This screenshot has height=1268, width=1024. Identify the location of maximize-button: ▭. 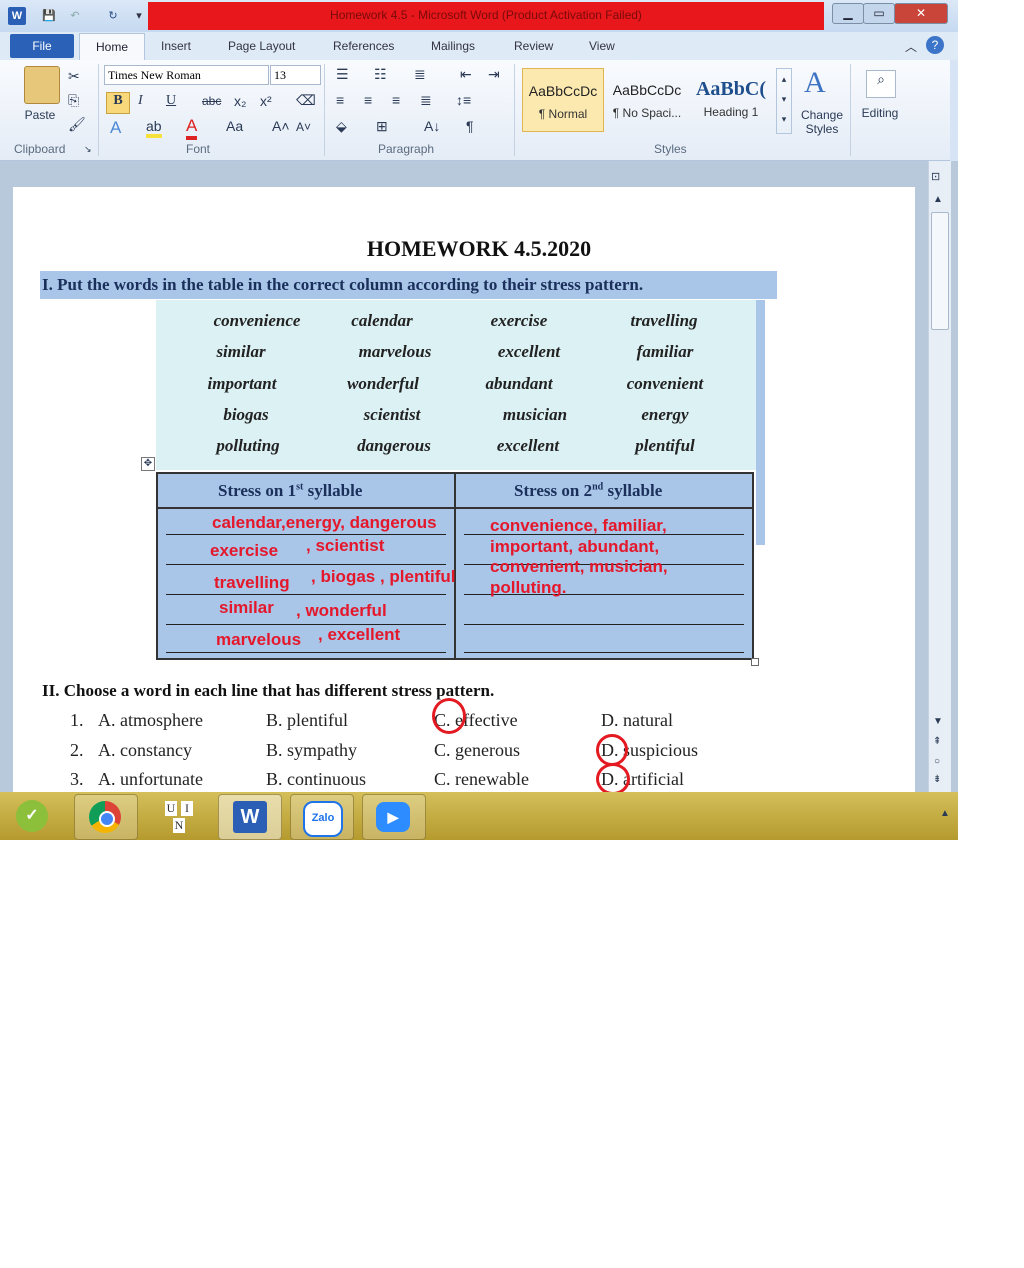
(879, 13).